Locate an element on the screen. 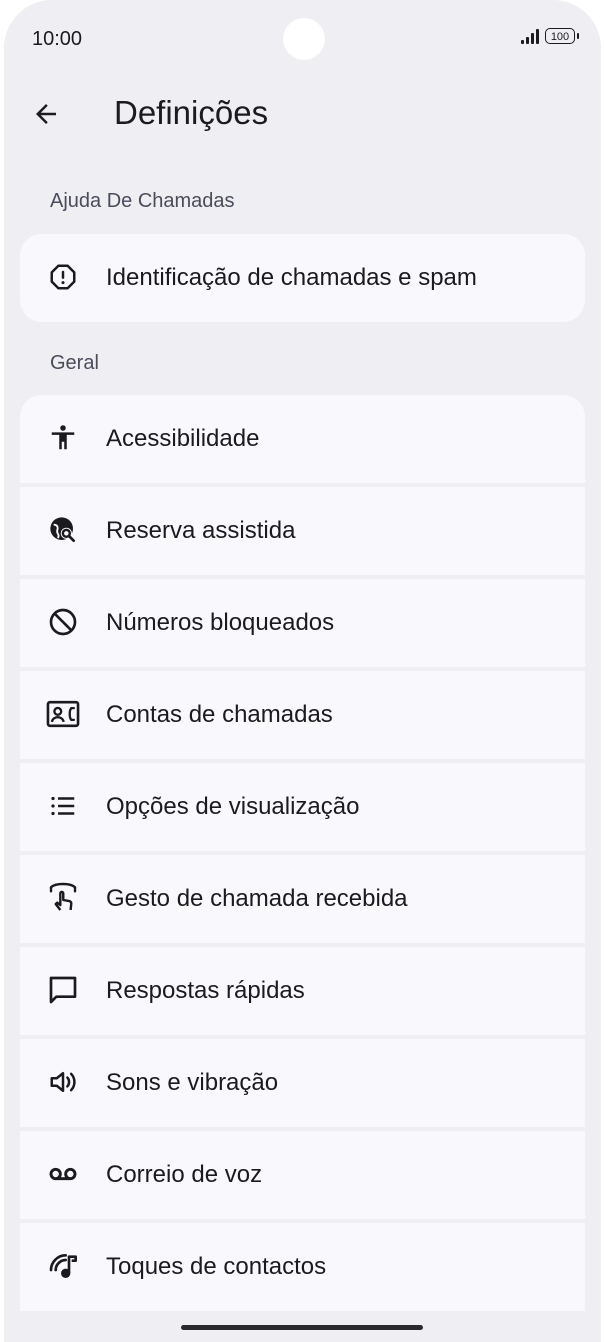 The image size is (605, 1342). block-icon is located at coordinates (63, 622).